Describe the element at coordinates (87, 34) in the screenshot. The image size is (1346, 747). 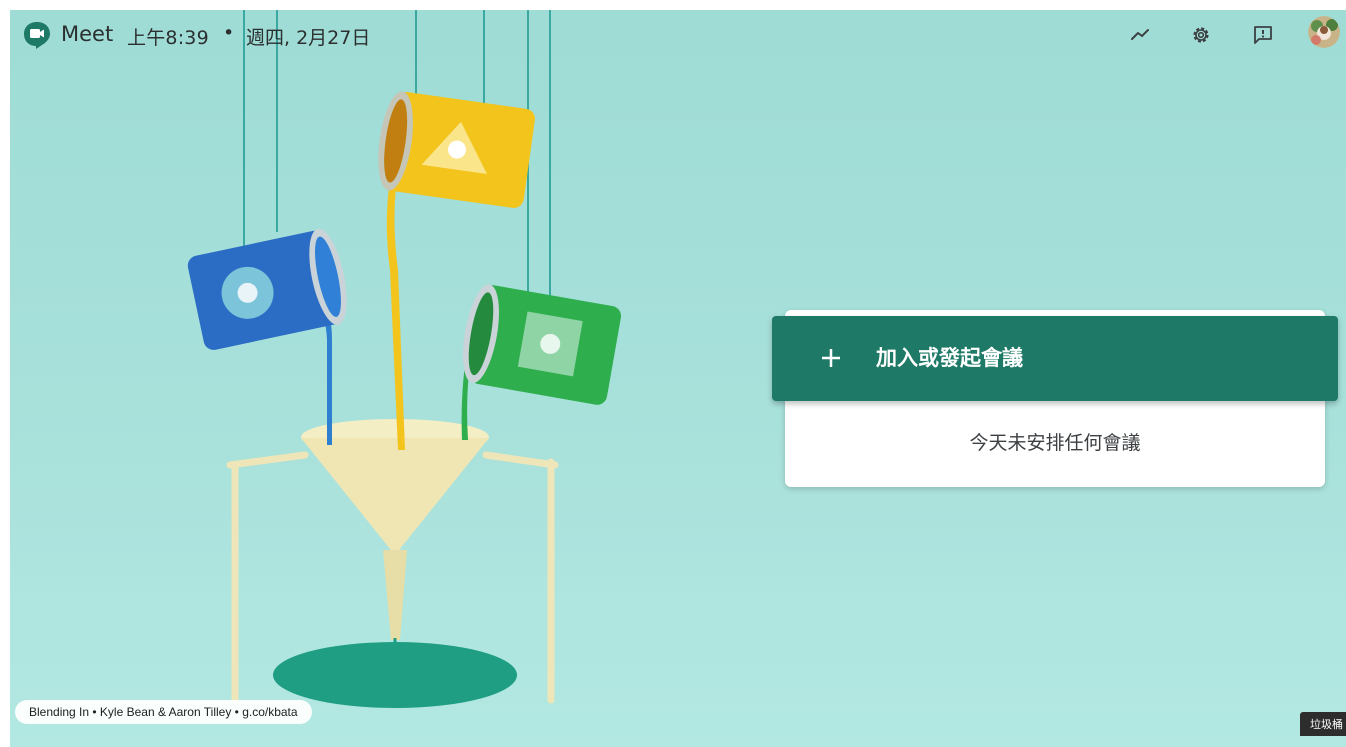
I see `app-title: Meet` at that location.